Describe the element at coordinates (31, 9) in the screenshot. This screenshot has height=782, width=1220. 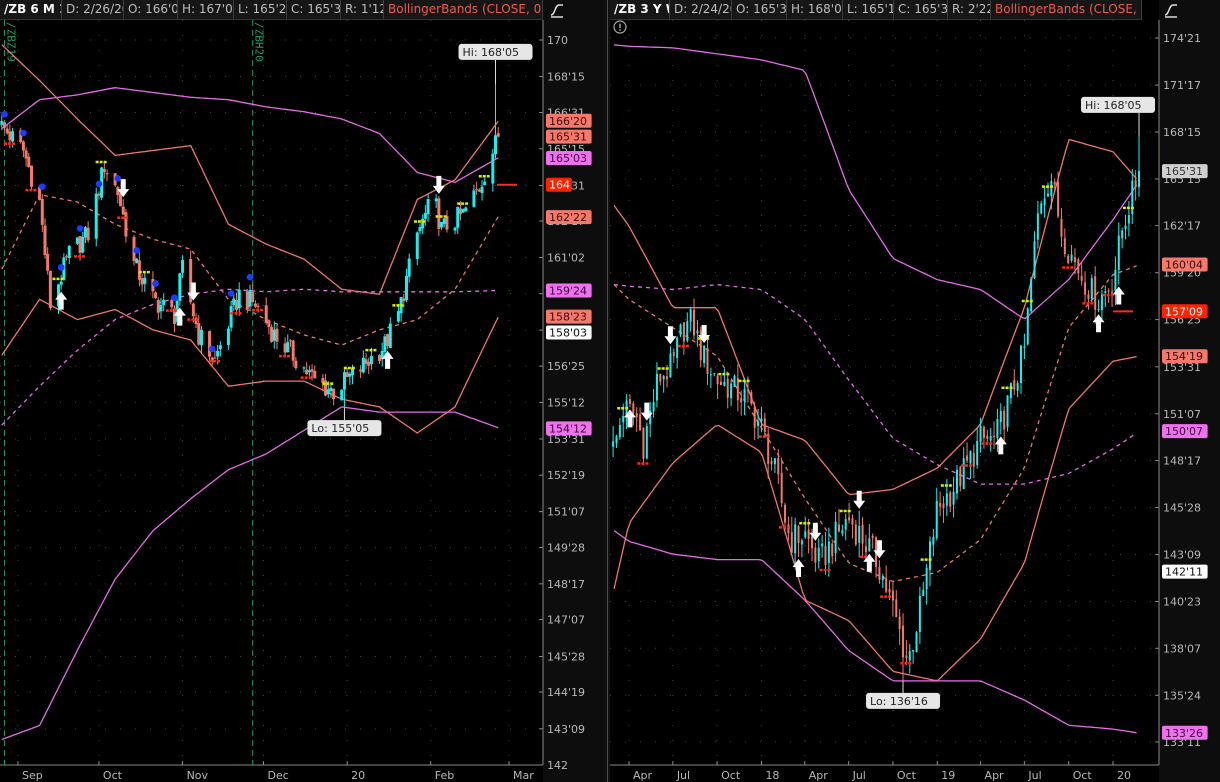
I see `symbol-label: /ZB 6 M 1D` at that location.